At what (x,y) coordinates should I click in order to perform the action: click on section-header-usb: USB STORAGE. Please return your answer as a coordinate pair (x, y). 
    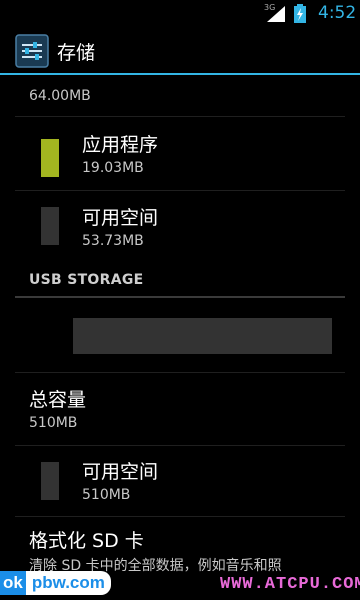
    Looking at the image, I should click on (86, 280).